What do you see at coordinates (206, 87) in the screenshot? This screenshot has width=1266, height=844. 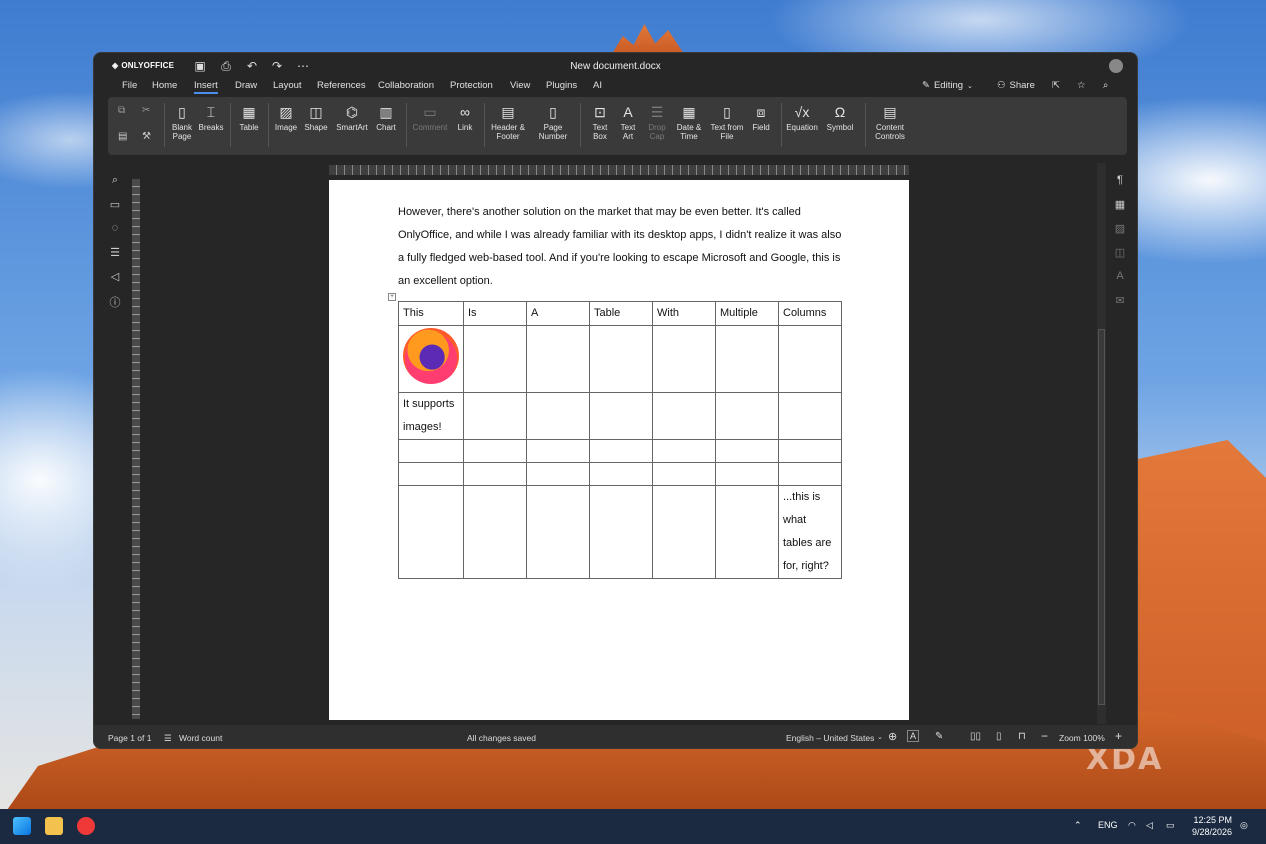 I see `menu-insert: Insert` at bounding box center [206, 87].